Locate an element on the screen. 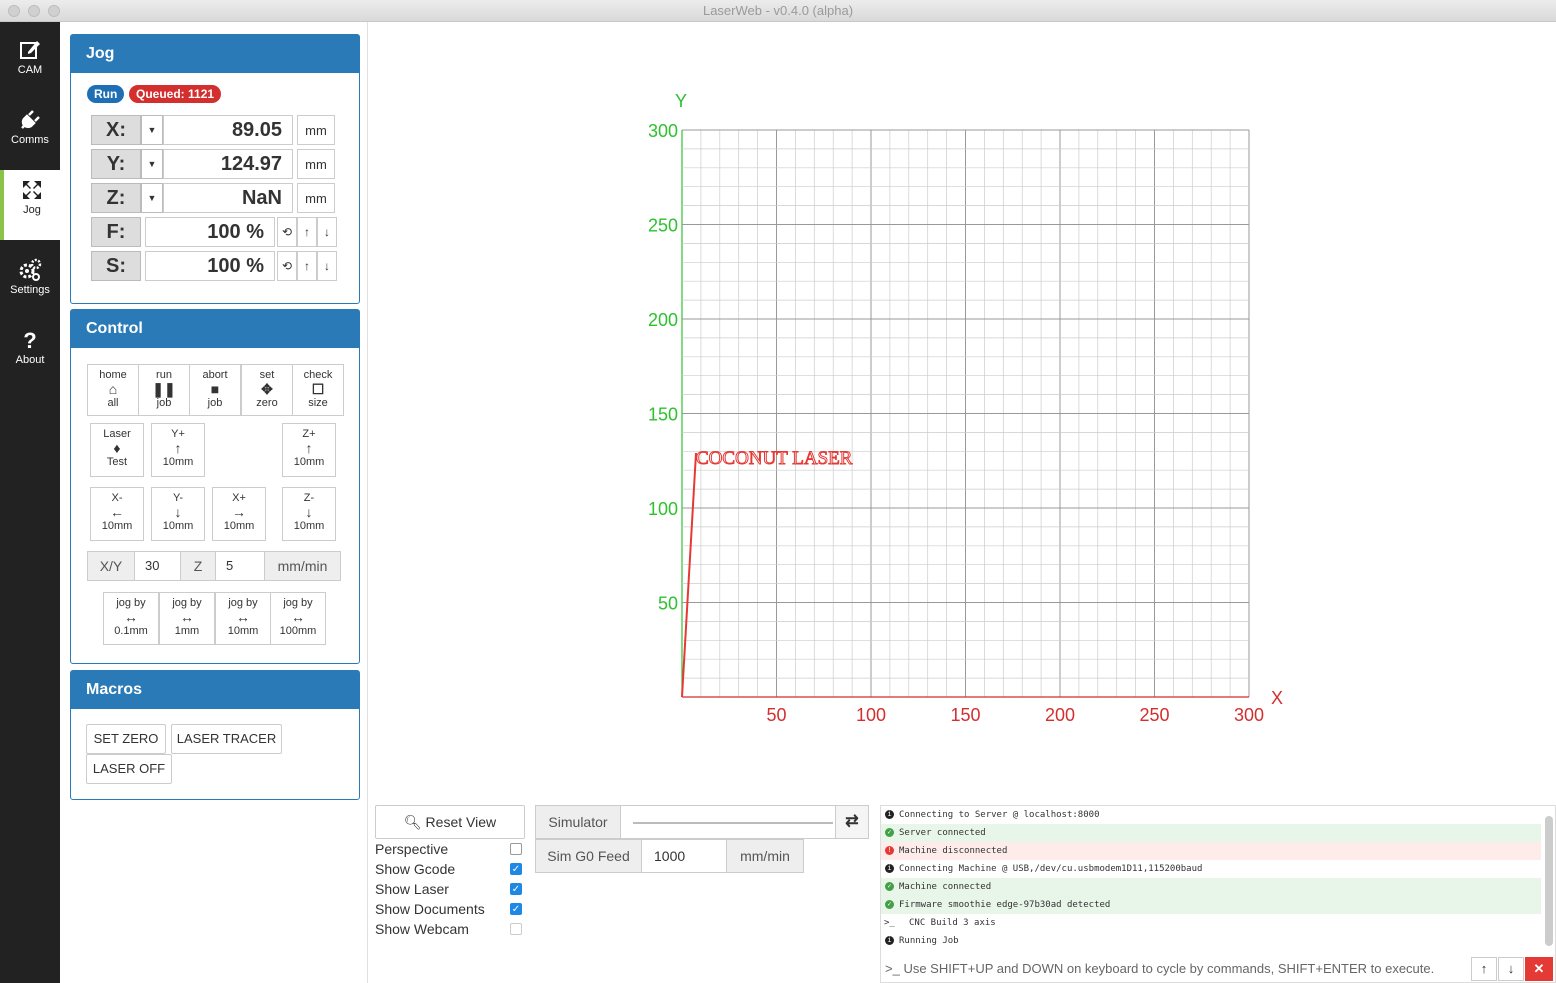 This screenshot has height=983, width=1556. macro-set-zero-button: SET ZERO is located at coordinates (126, 739).